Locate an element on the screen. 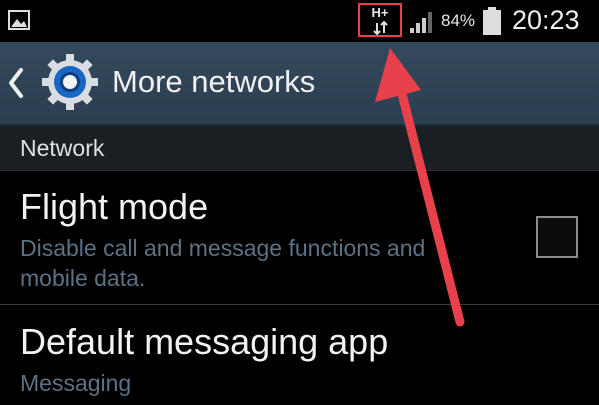 This screenshot has height=405, width=599. back-chevron-icon is located at coordinates (16, 83).